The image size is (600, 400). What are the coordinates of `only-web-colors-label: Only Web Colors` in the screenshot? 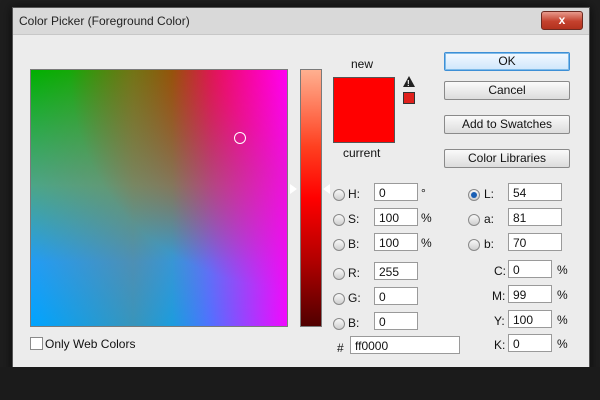 It's located at (90, 344).